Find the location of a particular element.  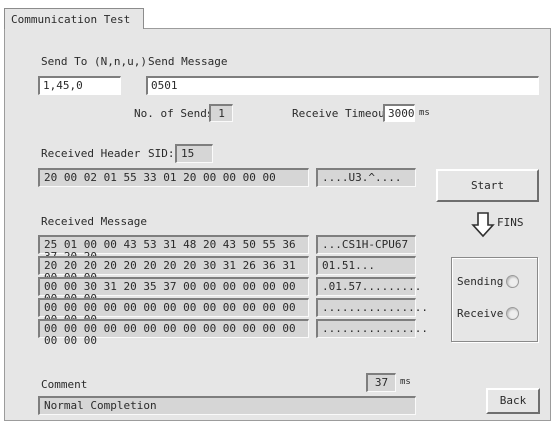

down-arrow-icon is located at coordinates (483, 225).